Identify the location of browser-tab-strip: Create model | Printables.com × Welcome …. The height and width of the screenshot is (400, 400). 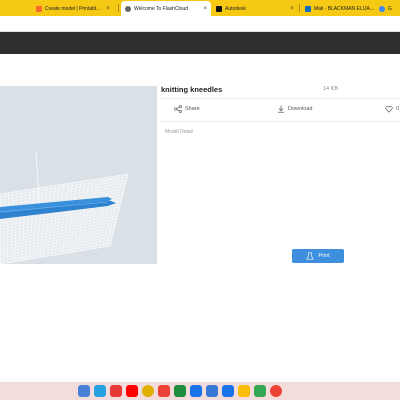
(200, 8).